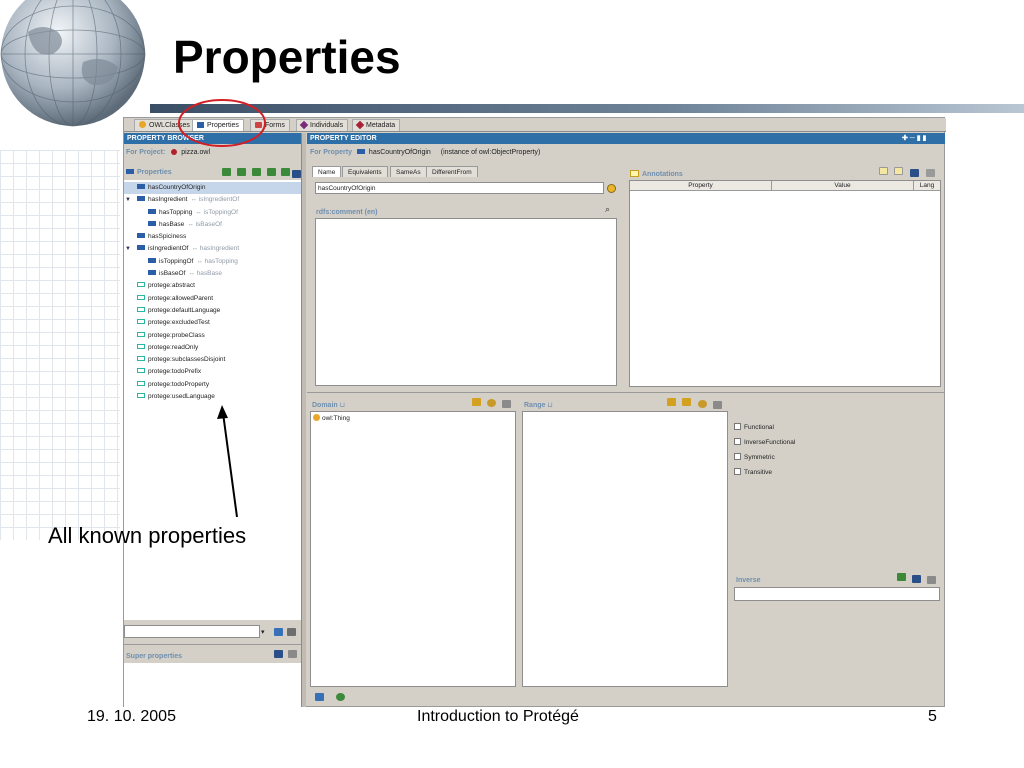 Image resolution: width=1024 pixels, height=768 pixels. What do you see at coordinates (177, 187) in the screenshot?
I see `property-tree-item-label: hasCountryOfOrigin` at bounding box center [177, 187].